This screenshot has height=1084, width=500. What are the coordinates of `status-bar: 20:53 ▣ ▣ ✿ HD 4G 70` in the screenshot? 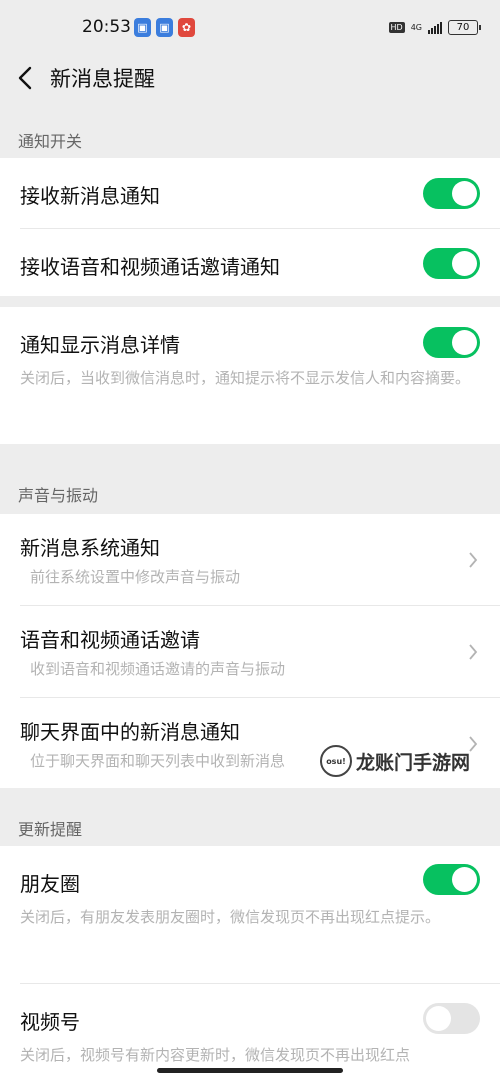 It's located at (250, 28).